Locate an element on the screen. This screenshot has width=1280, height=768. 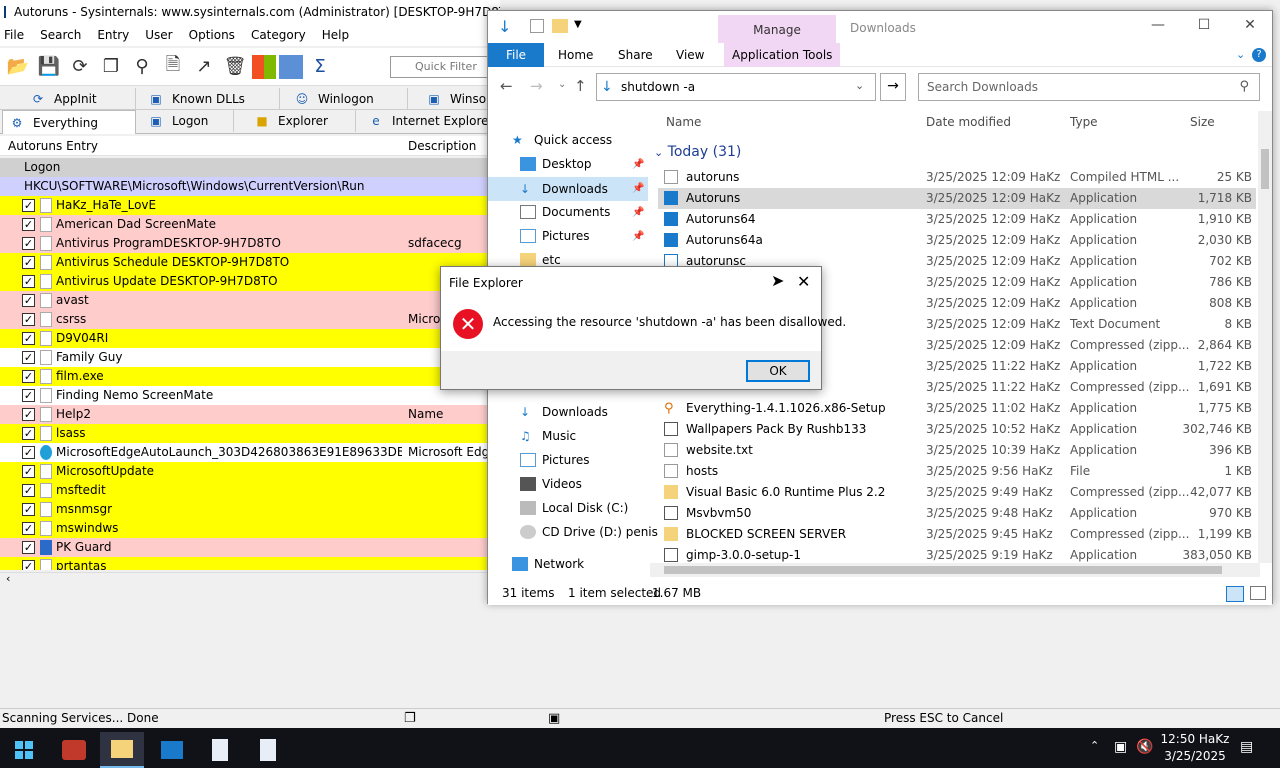
search-downloads-input: Search Downloads ⚲ is located at coordinates (1089, 87).